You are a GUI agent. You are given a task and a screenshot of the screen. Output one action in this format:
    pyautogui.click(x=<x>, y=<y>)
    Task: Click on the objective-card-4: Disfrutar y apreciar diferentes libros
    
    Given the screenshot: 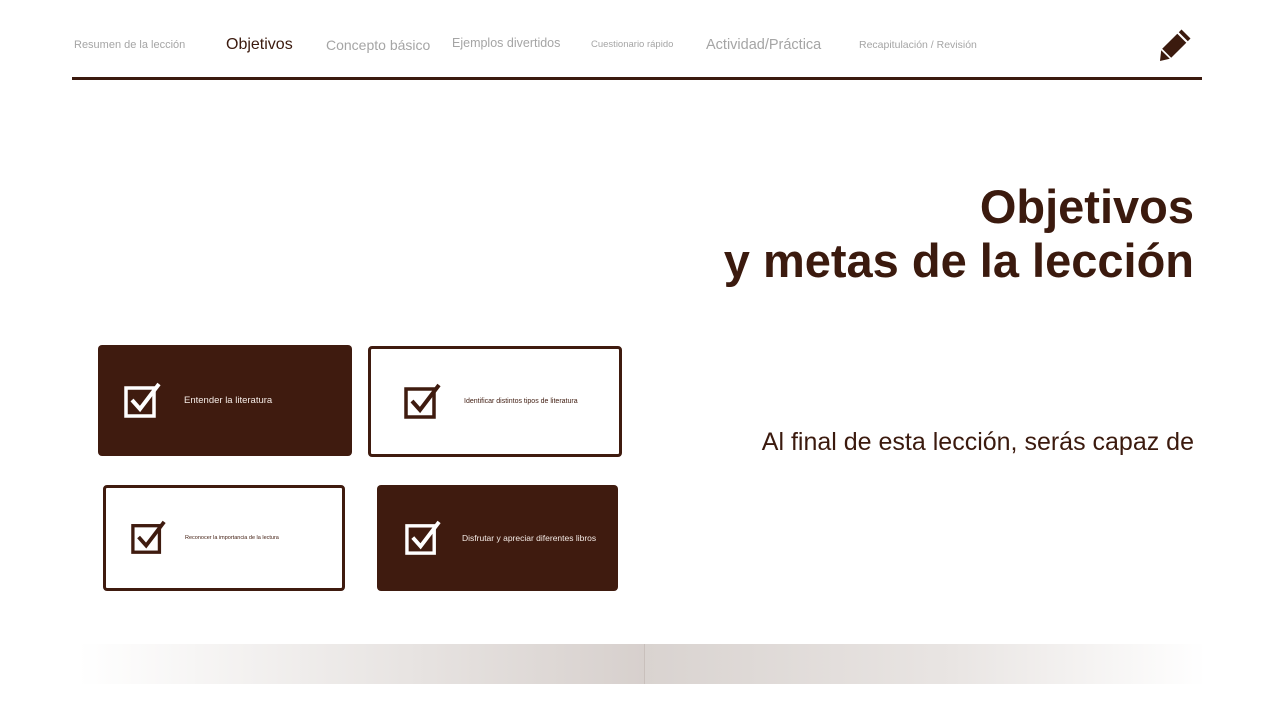 What is the action you would take?
    pyautogui.click(x=497, y=538)
    